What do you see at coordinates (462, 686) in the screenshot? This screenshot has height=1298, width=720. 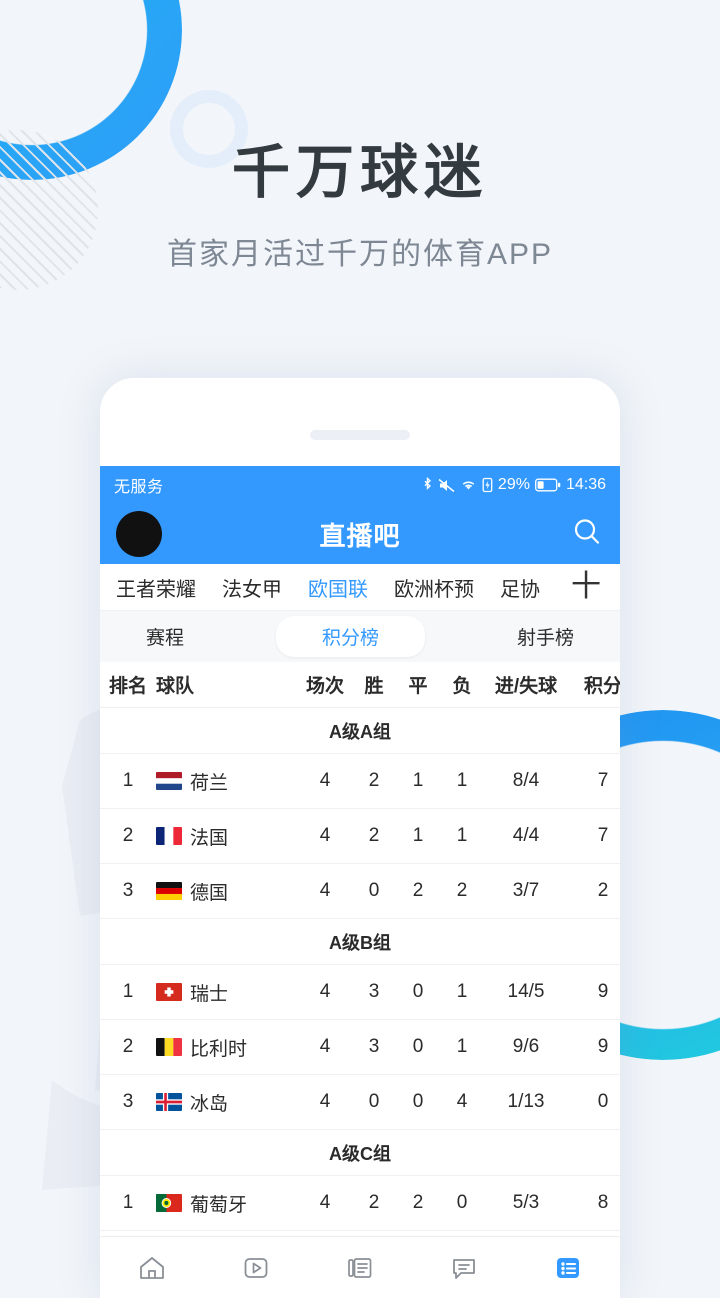 I see `header-lose: 负` at bounding box center [462, 686].